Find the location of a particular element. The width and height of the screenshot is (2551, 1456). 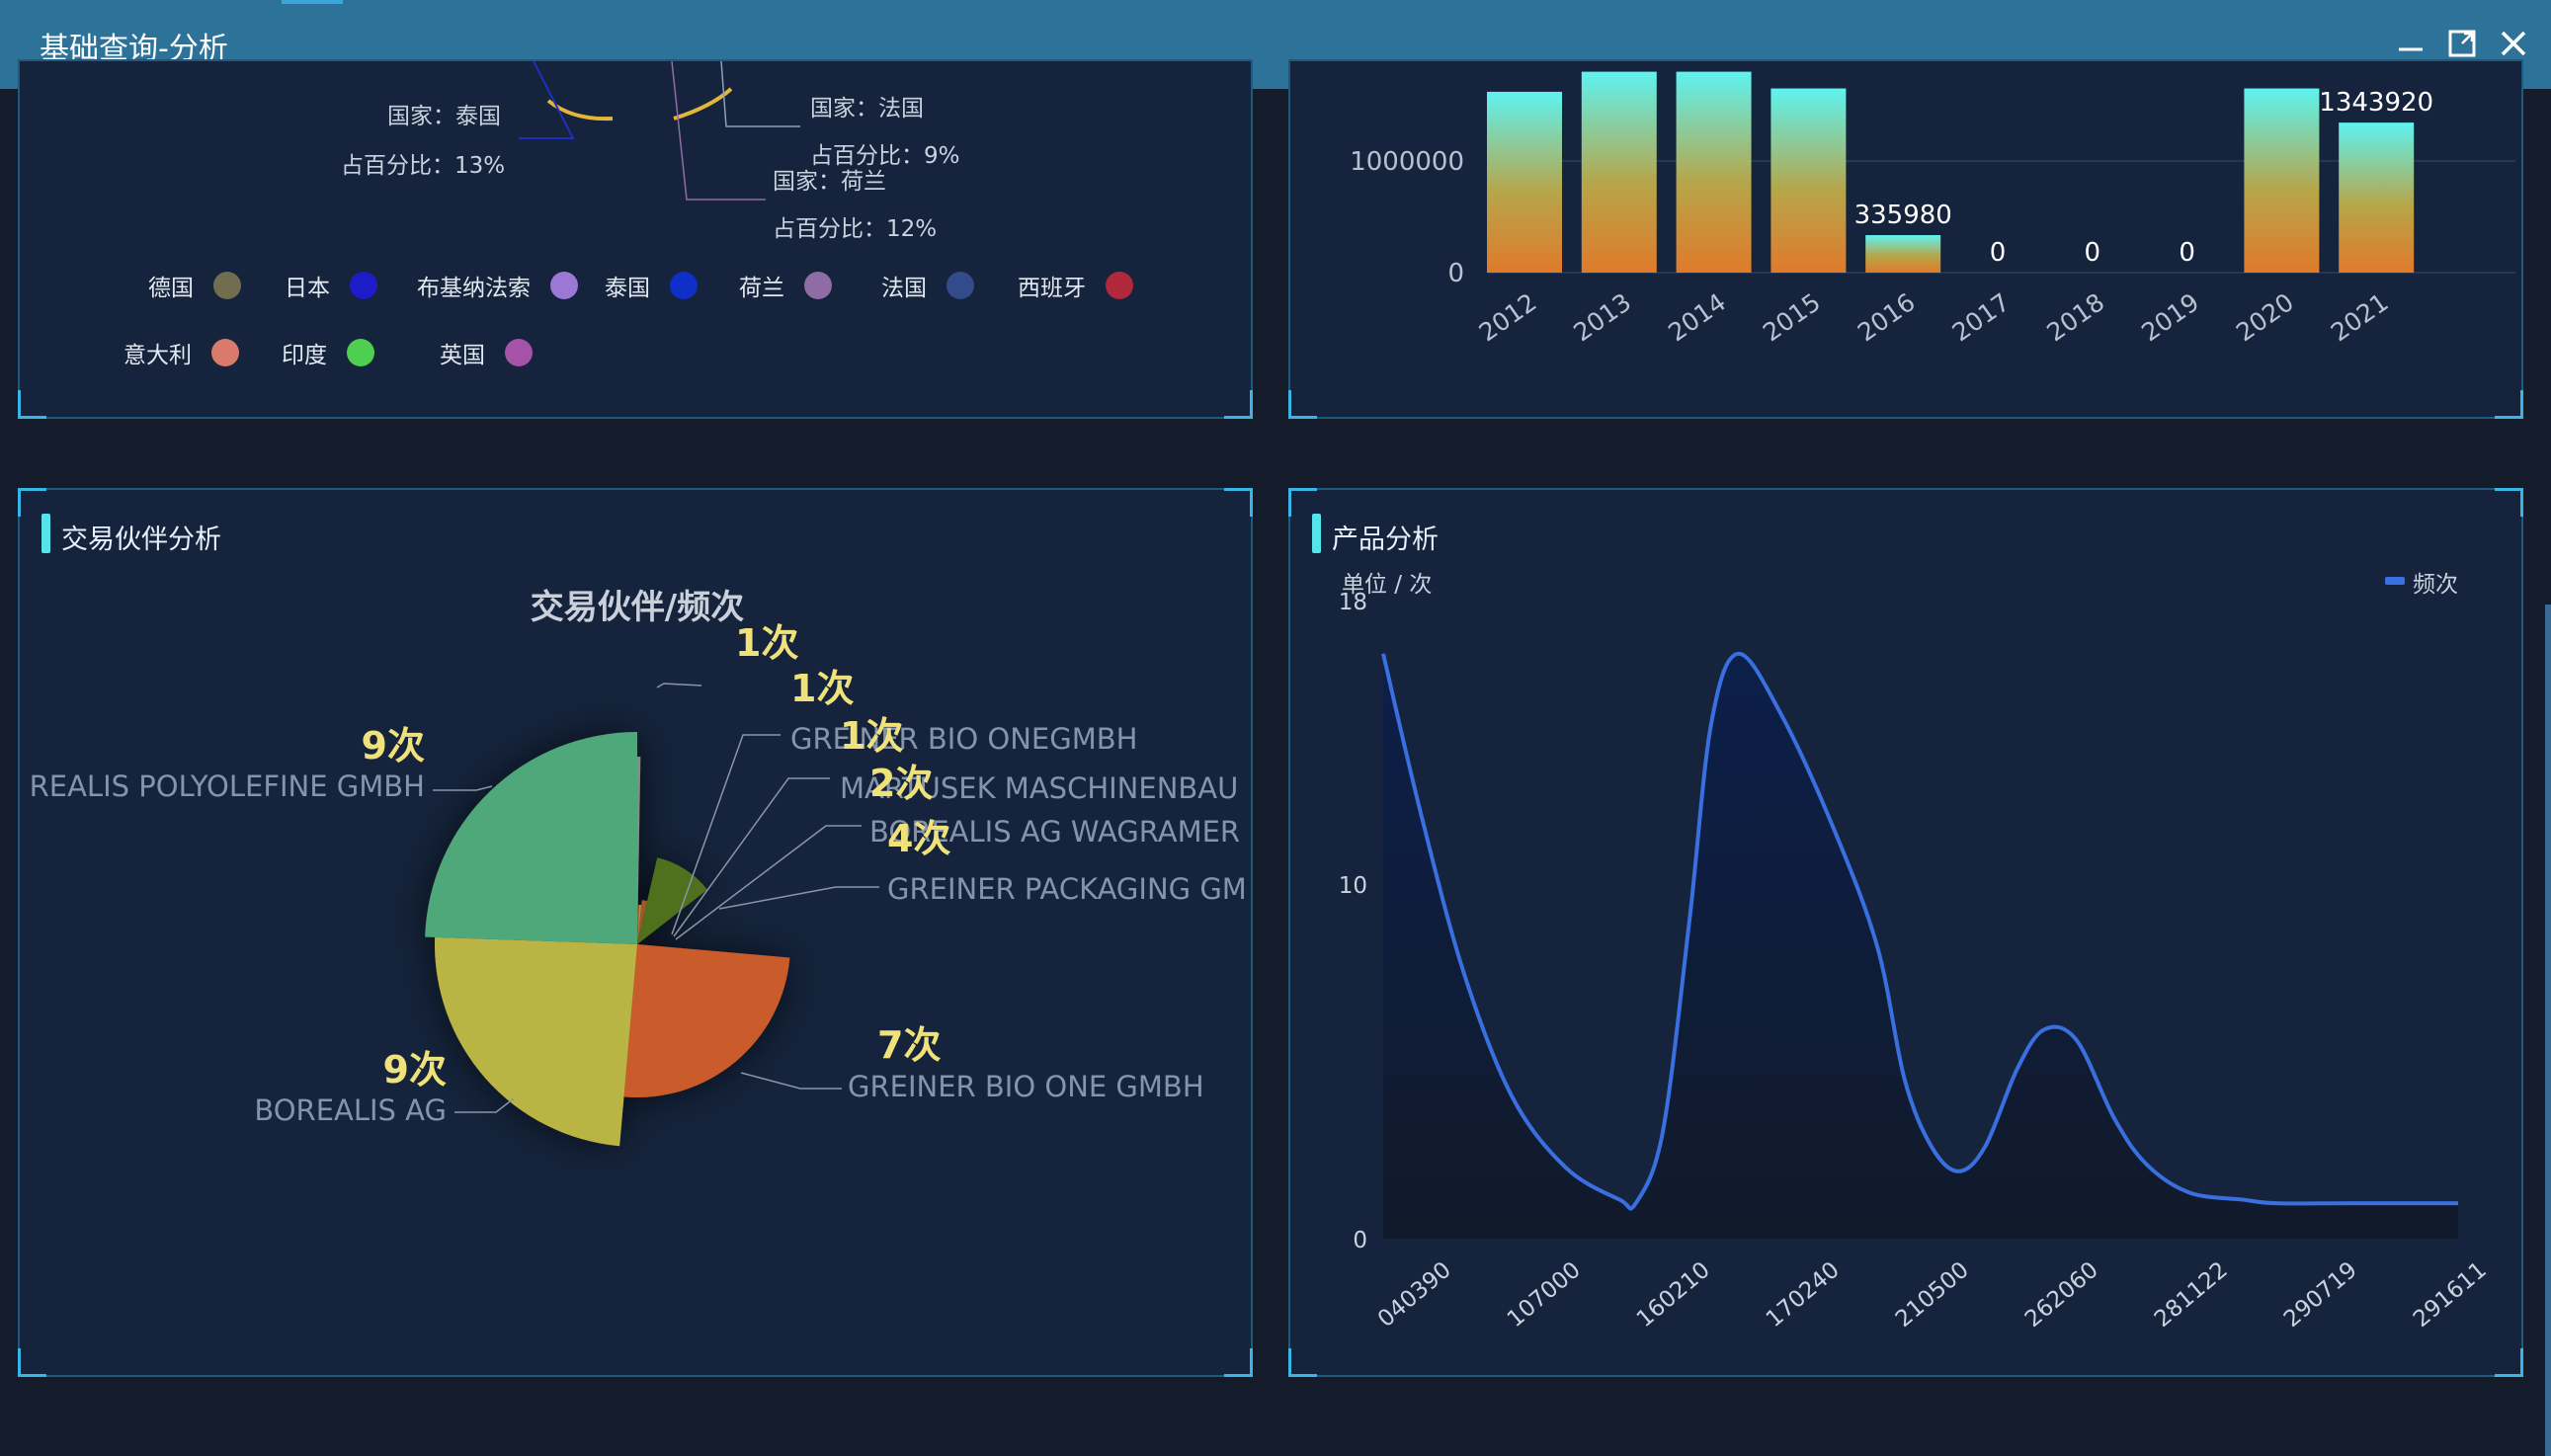

legend-item: 荷兰 is located at coordinates (785, 285).